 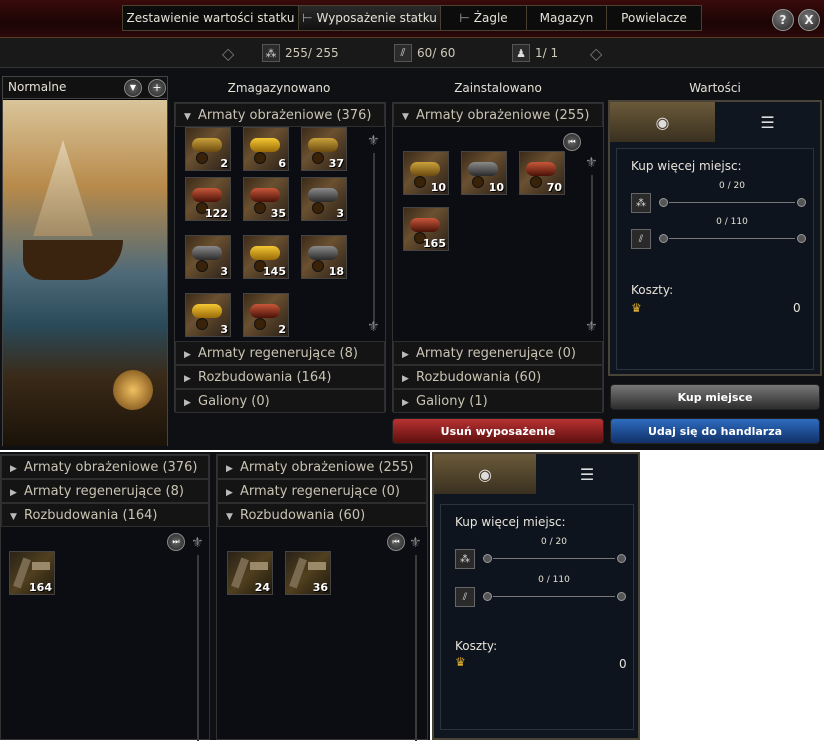 What do you see at coordinates (32, 573) in the screenshot?
I see `upgrade-item: 164` at bounding box center [32, 573].